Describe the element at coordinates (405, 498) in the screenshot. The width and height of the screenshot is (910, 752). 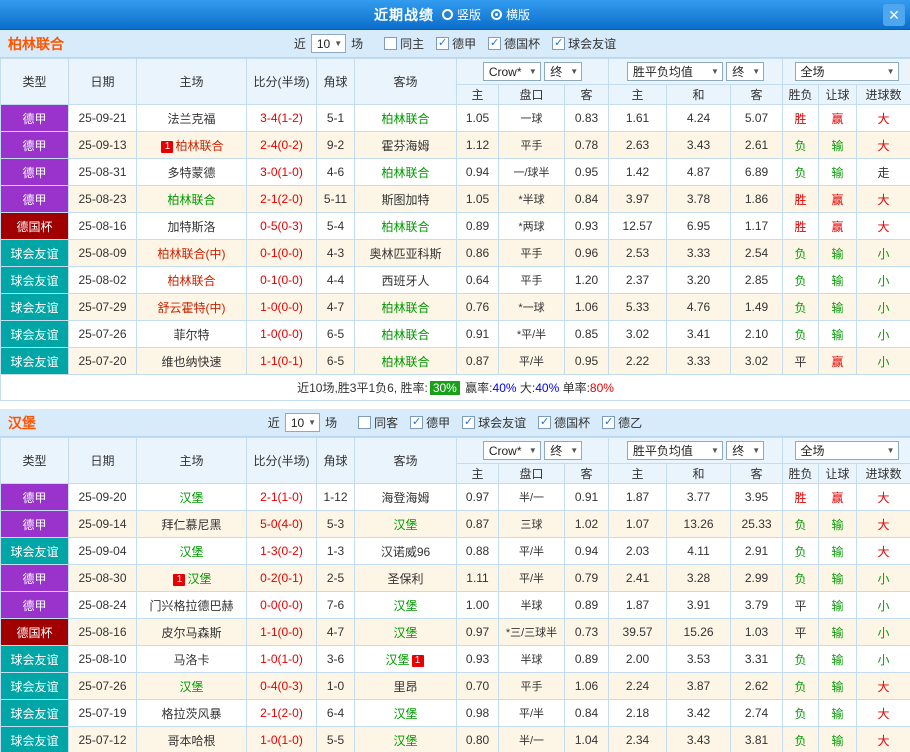
I see `team-link: 海登海姆` at that location.